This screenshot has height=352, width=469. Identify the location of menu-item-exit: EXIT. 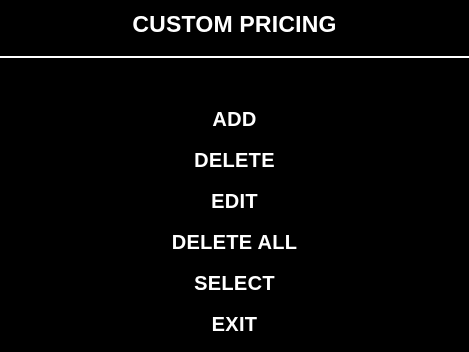
(234, 329).